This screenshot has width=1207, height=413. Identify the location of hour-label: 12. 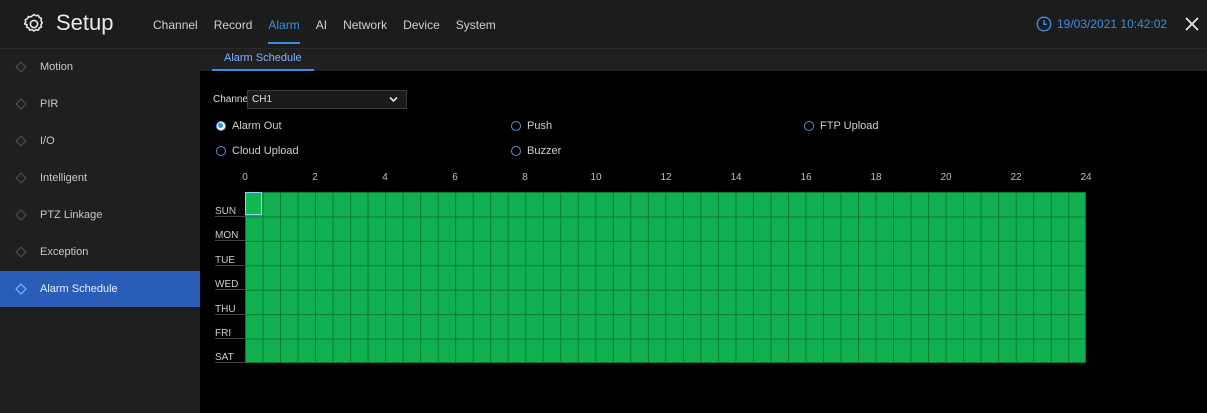
(666, 177).